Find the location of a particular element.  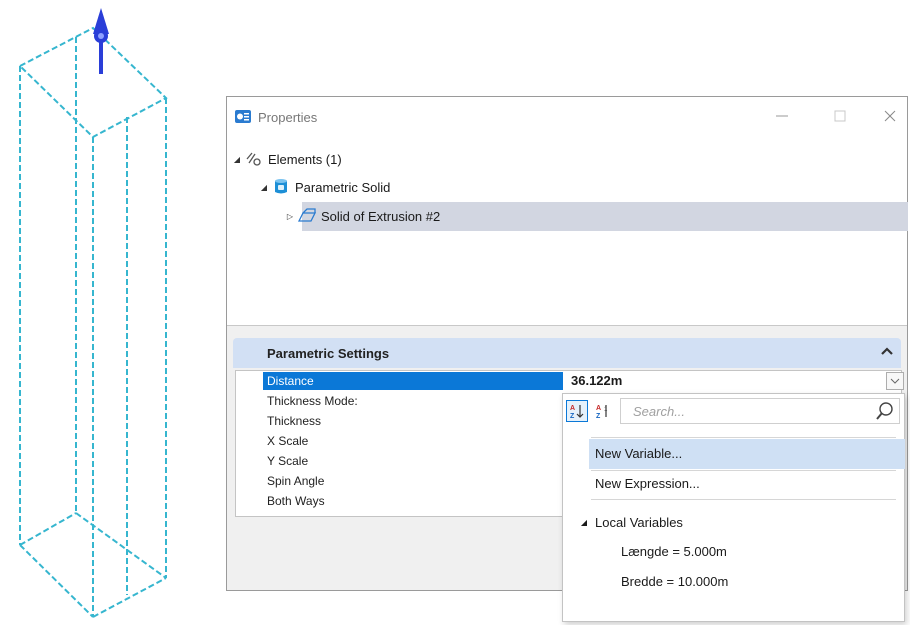

dropdown-button is located at coordinates (895, 381).